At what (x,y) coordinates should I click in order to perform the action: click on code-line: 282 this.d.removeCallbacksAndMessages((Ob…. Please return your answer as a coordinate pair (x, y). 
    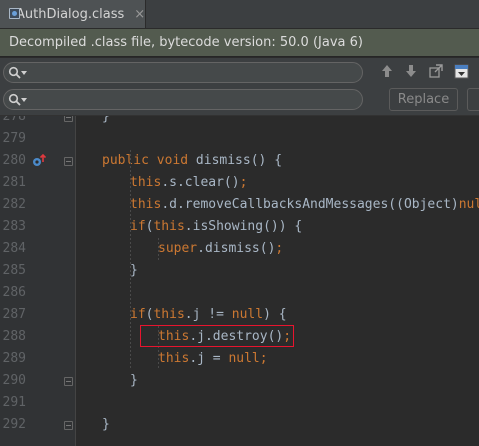
    Looking at the image, I should click on (239, 205).